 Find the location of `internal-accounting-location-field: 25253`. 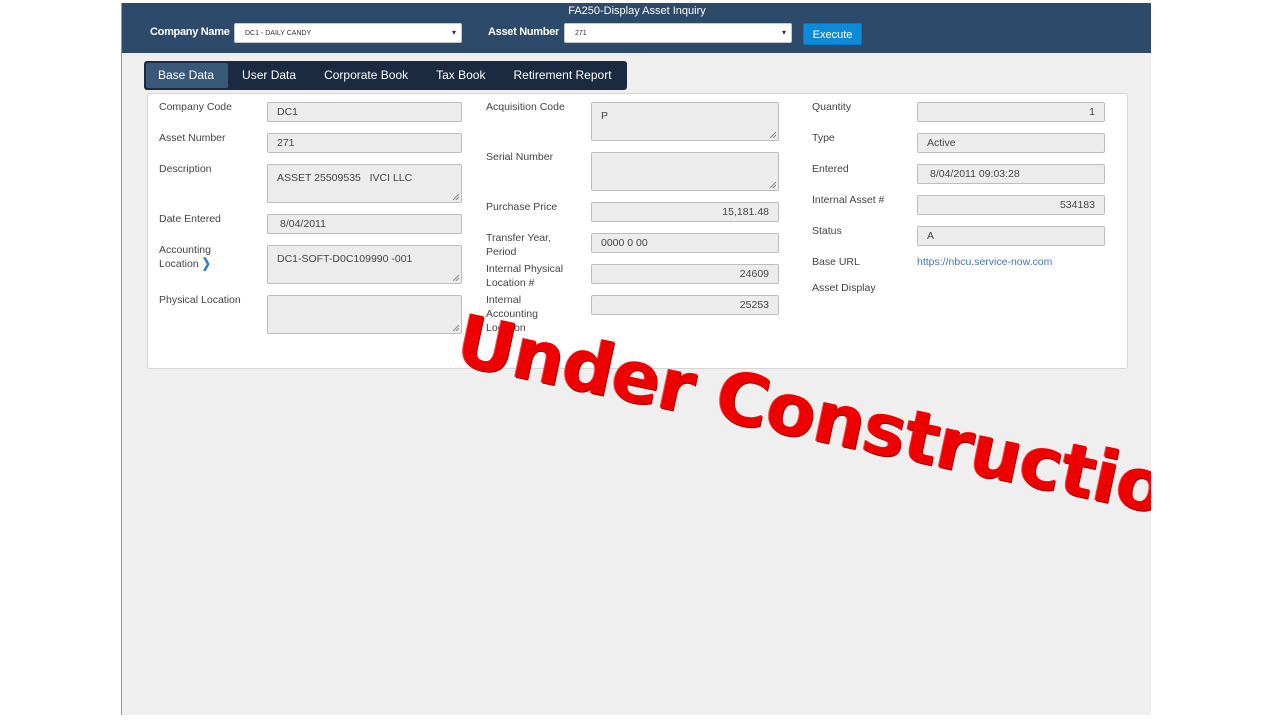

internal-accounting-location-field: 25253 is located at coordinates (685, 305).